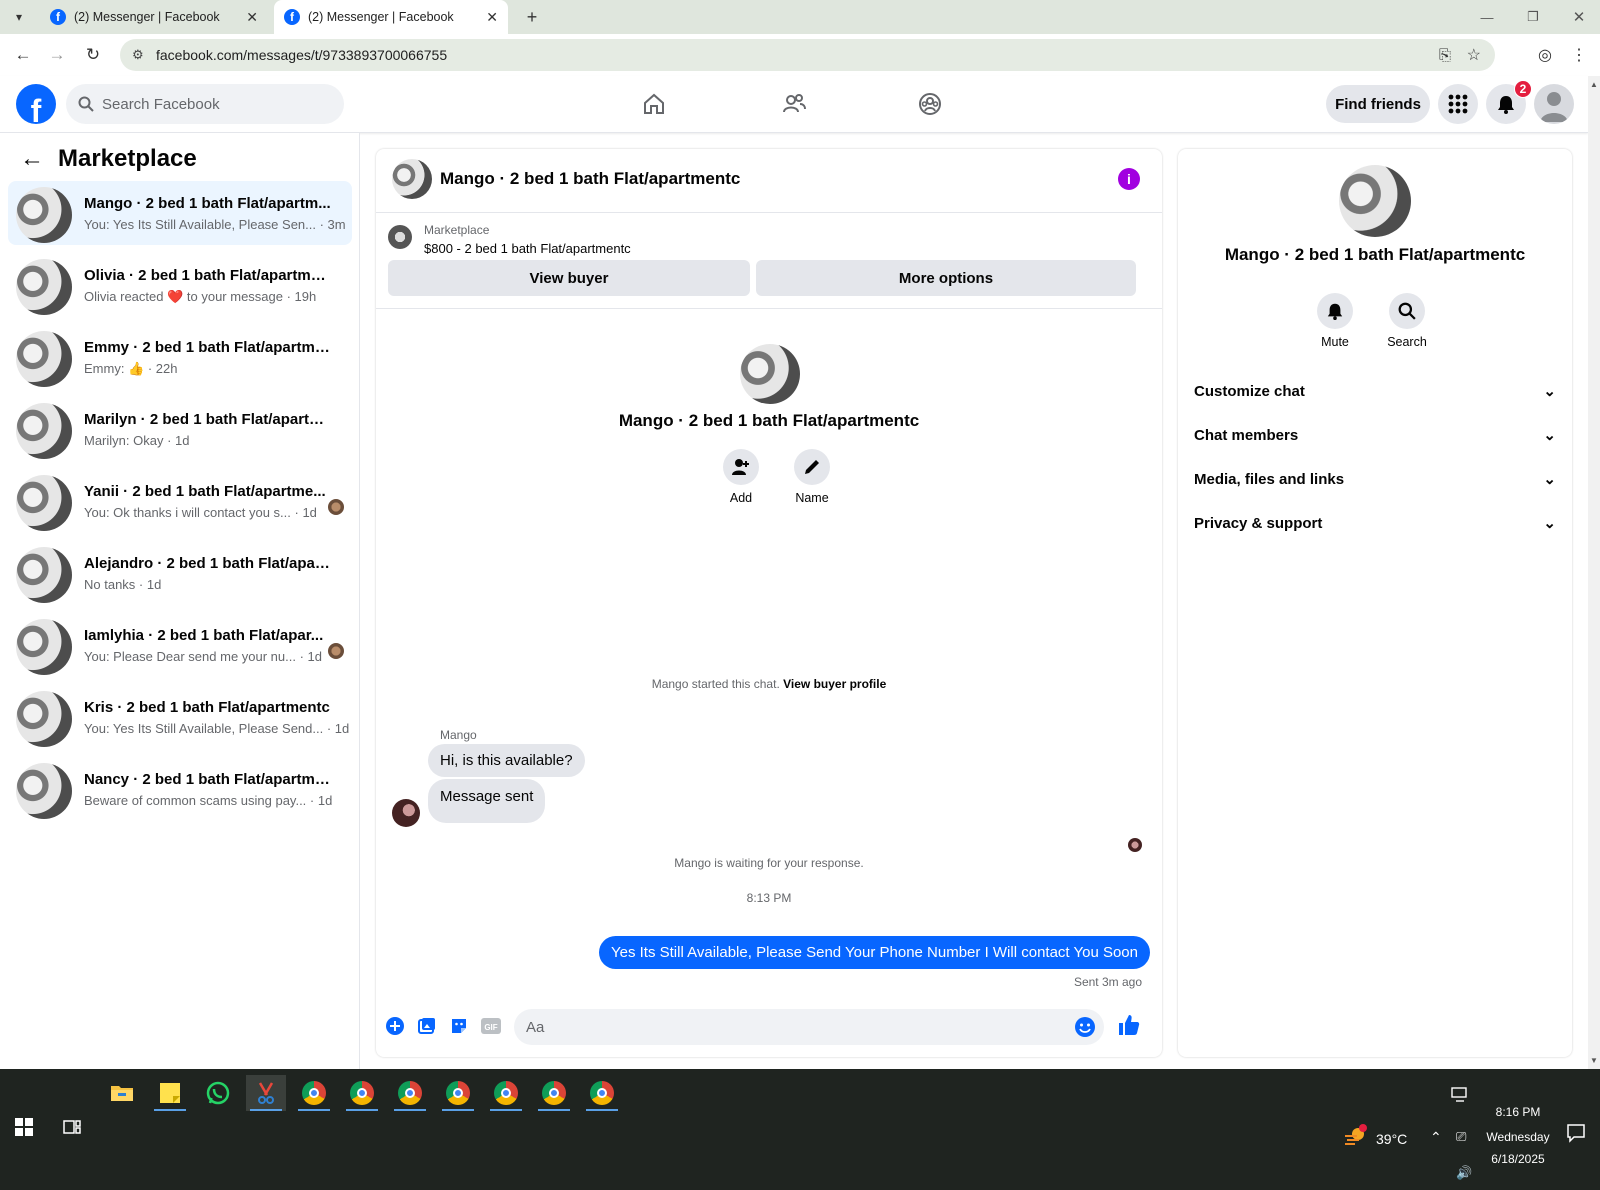 The height and width of the screenshot is (1190, 1600). What do you see at coordinates (1533, 17) in the screenshot?
I see `maximize-icon: ❐` at bounding box center [1533, 17].